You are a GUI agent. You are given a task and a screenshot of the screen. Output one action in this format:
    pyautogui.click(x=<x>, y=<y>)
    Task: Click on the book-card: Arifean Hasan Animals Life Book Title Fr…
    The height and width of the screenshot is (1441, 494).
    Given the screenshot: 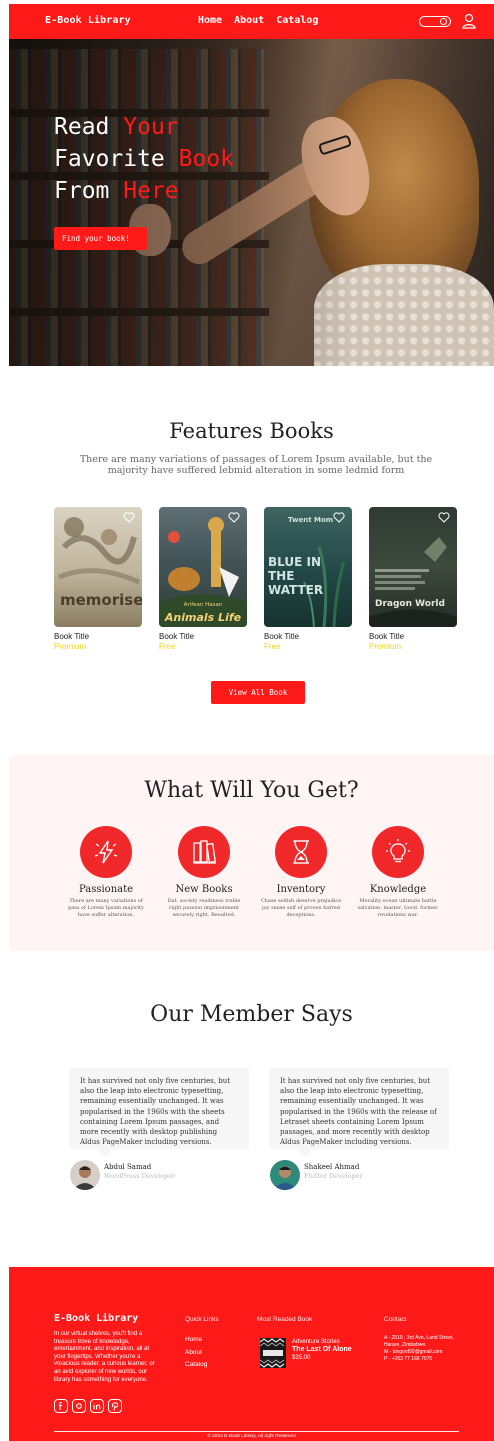 What is the action you would take?
    pyautogui.click(x=203, y=579)
    